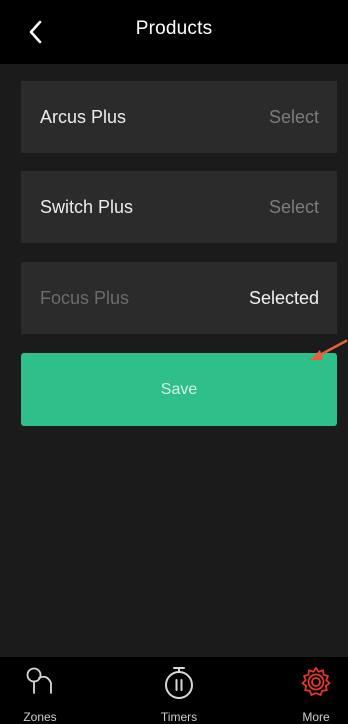 This screenshot has width=348, height=724. What do you see at coordinates (179, 683) in the screenshot?
I see `timer-icon` at bounding box center [179, 683].